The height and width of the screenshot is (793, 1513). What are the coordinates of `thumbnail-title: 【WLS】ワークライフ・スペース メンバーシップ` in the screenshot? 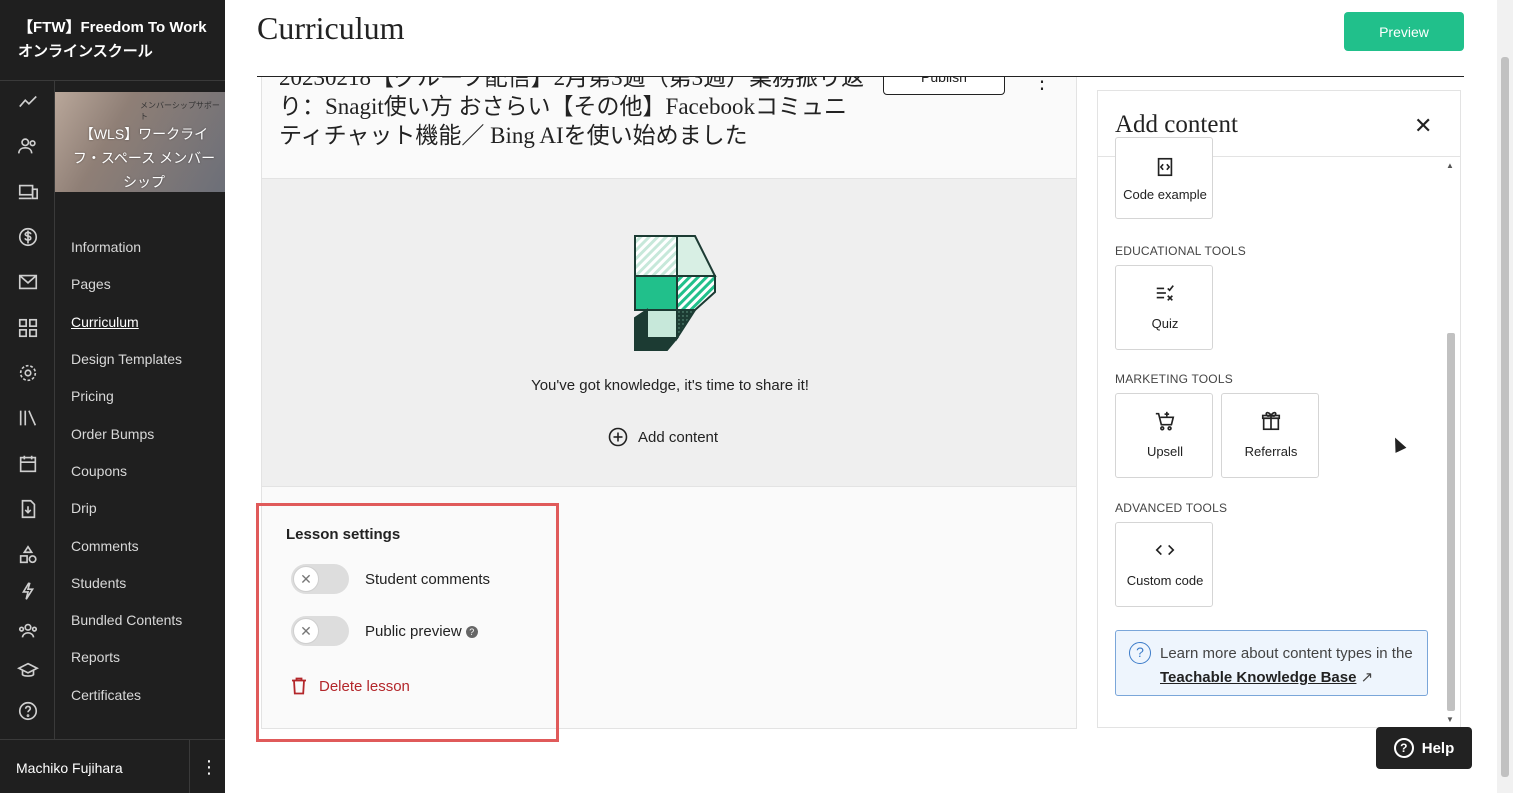 It's located at (144, 158).